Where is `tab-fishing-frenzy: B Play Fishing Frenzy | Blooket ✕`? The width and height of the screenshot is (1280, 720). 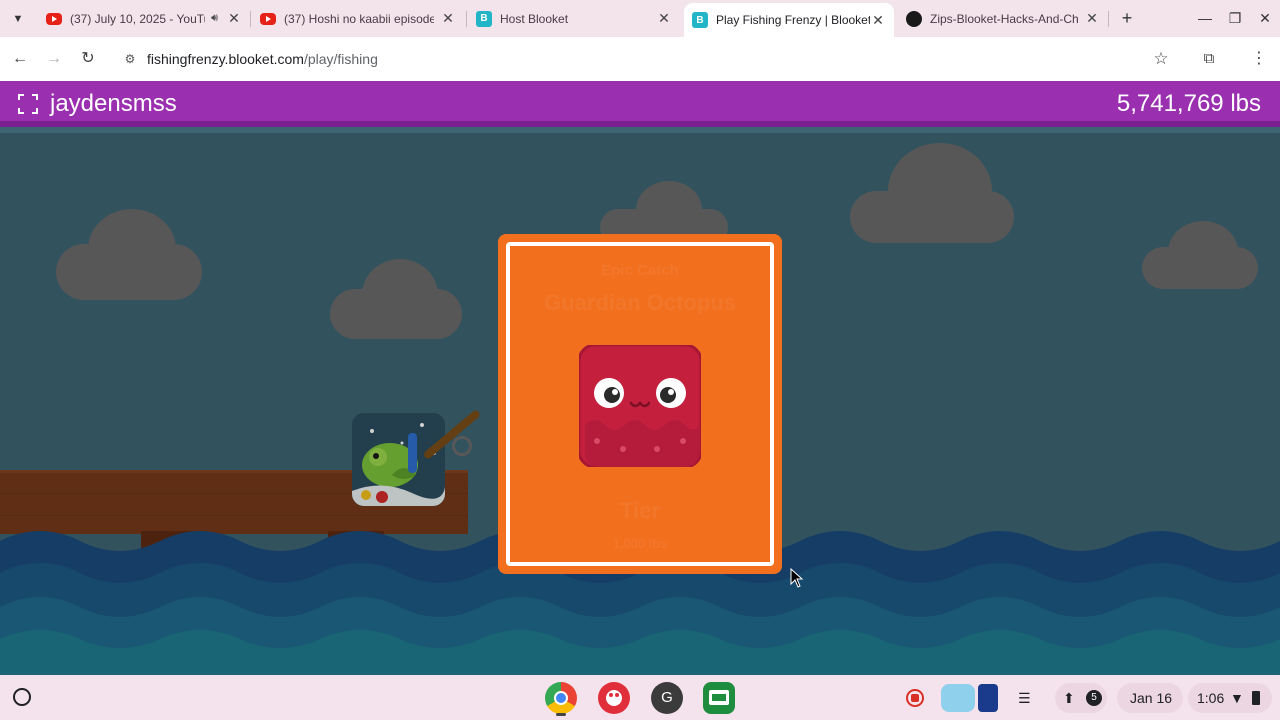
tab-fishing-frenzy: B Play Fishing Frenzy | Blooket ✕ is located at coordinates (789, 20).